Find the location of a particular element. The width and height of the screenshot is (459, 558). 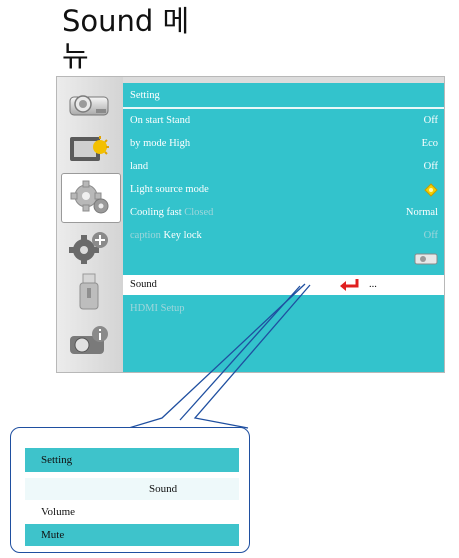

projector-position-icon is located at coordinates (426, 259).